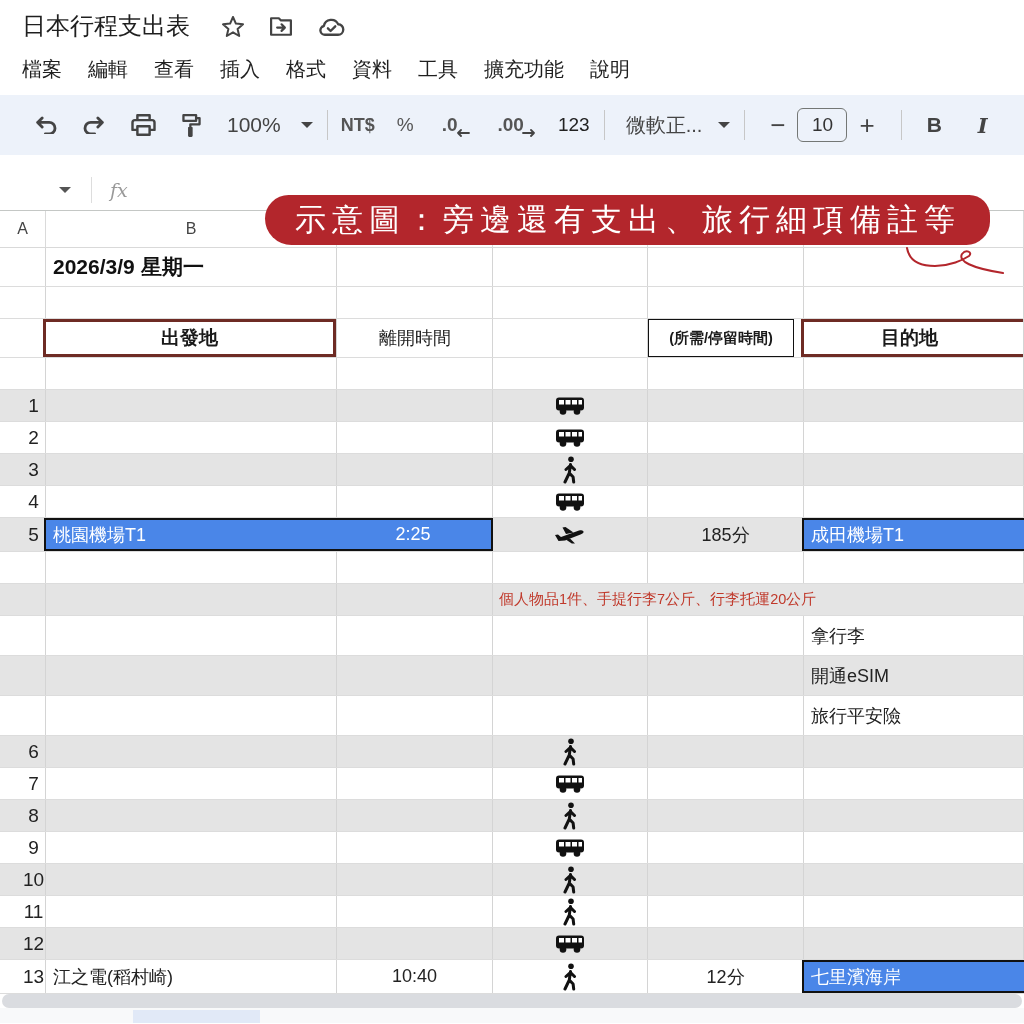  I want to click on row-number: 1, so click(33, 405).